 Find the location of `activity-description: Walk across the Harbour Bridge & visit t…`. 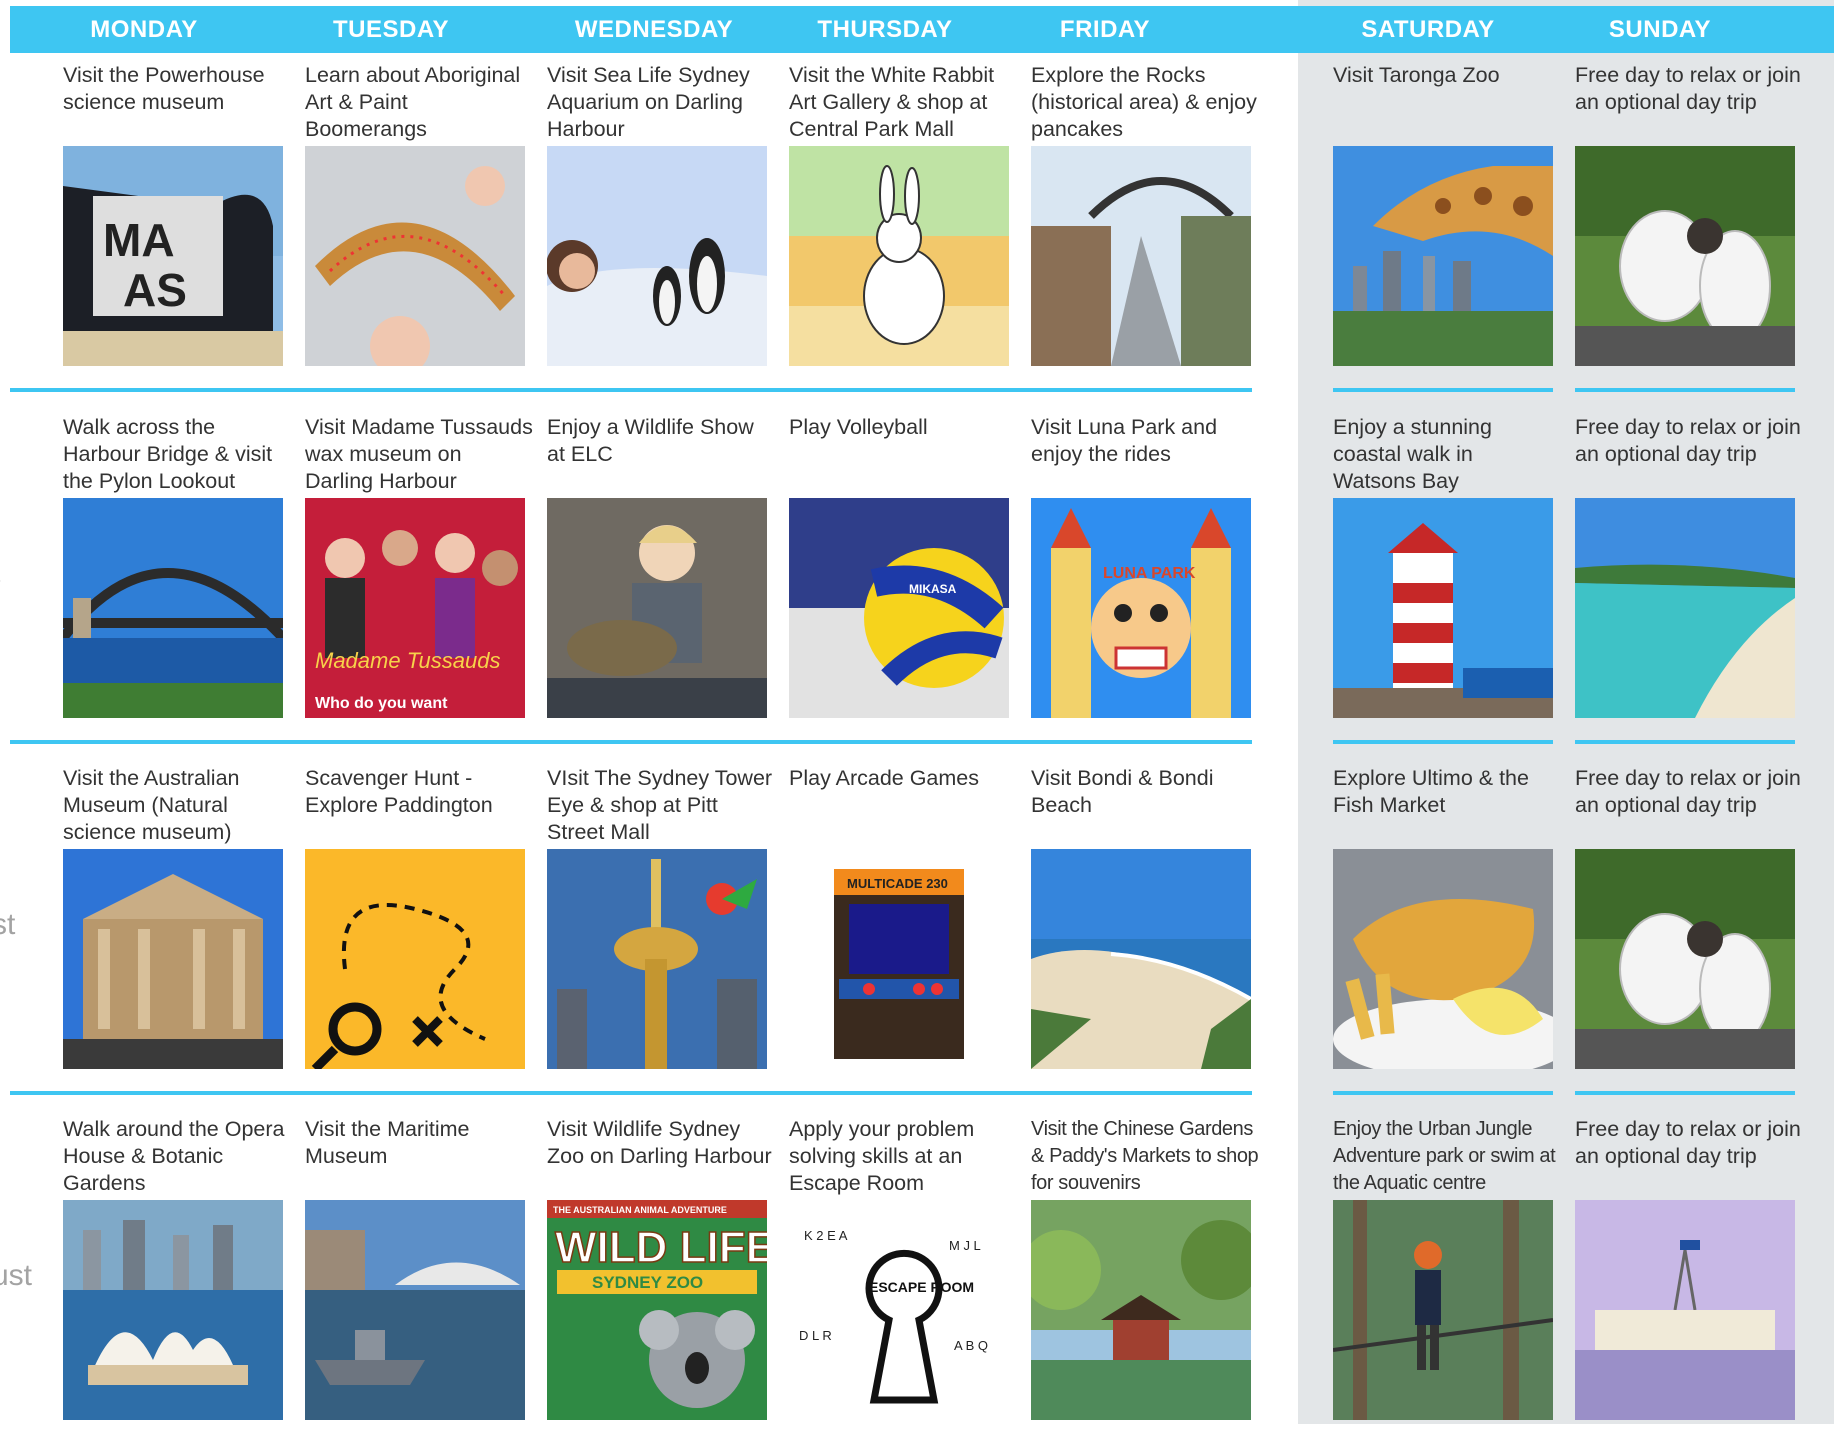

activity-description: Walk across the Harbour Bridge & visit t… is located at coordinates (177, 454).